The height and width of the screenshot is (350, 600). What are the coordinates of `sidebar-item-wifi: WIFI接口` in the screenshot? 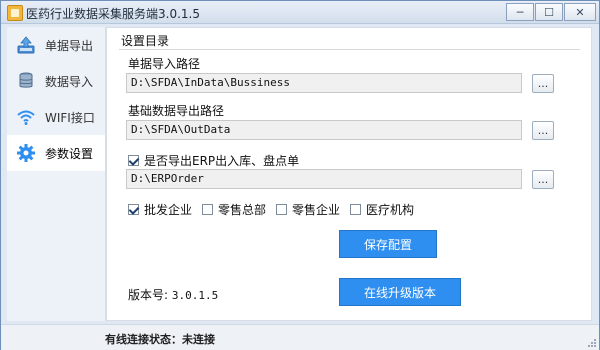 It's located at (56, 117).